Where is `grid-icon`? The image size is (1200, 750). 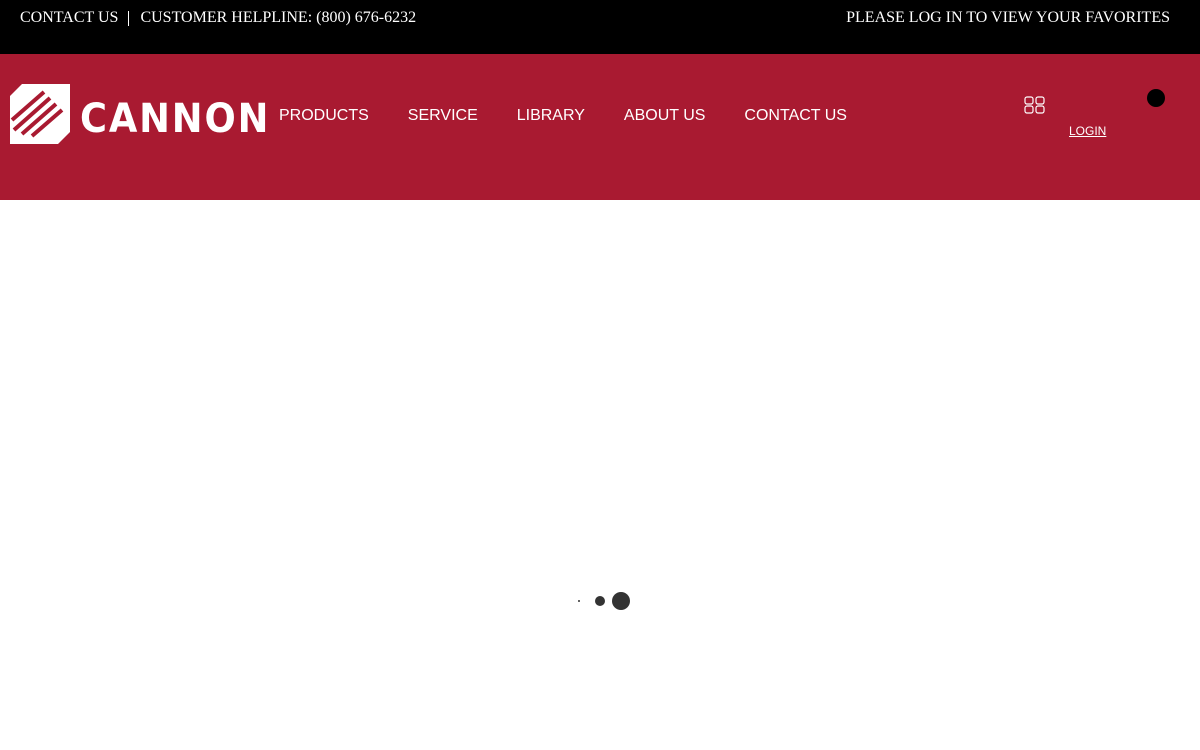
grid-icon is located at coordinates (1035, 105).